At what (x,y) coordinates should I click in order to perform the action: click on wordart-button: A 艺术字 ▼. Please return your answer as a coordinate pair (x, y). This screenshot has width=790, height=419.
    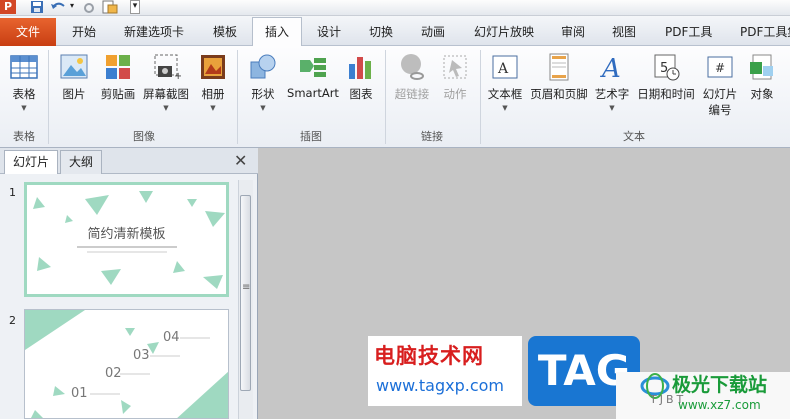
    Looking at the image, I should click on (612, 82).